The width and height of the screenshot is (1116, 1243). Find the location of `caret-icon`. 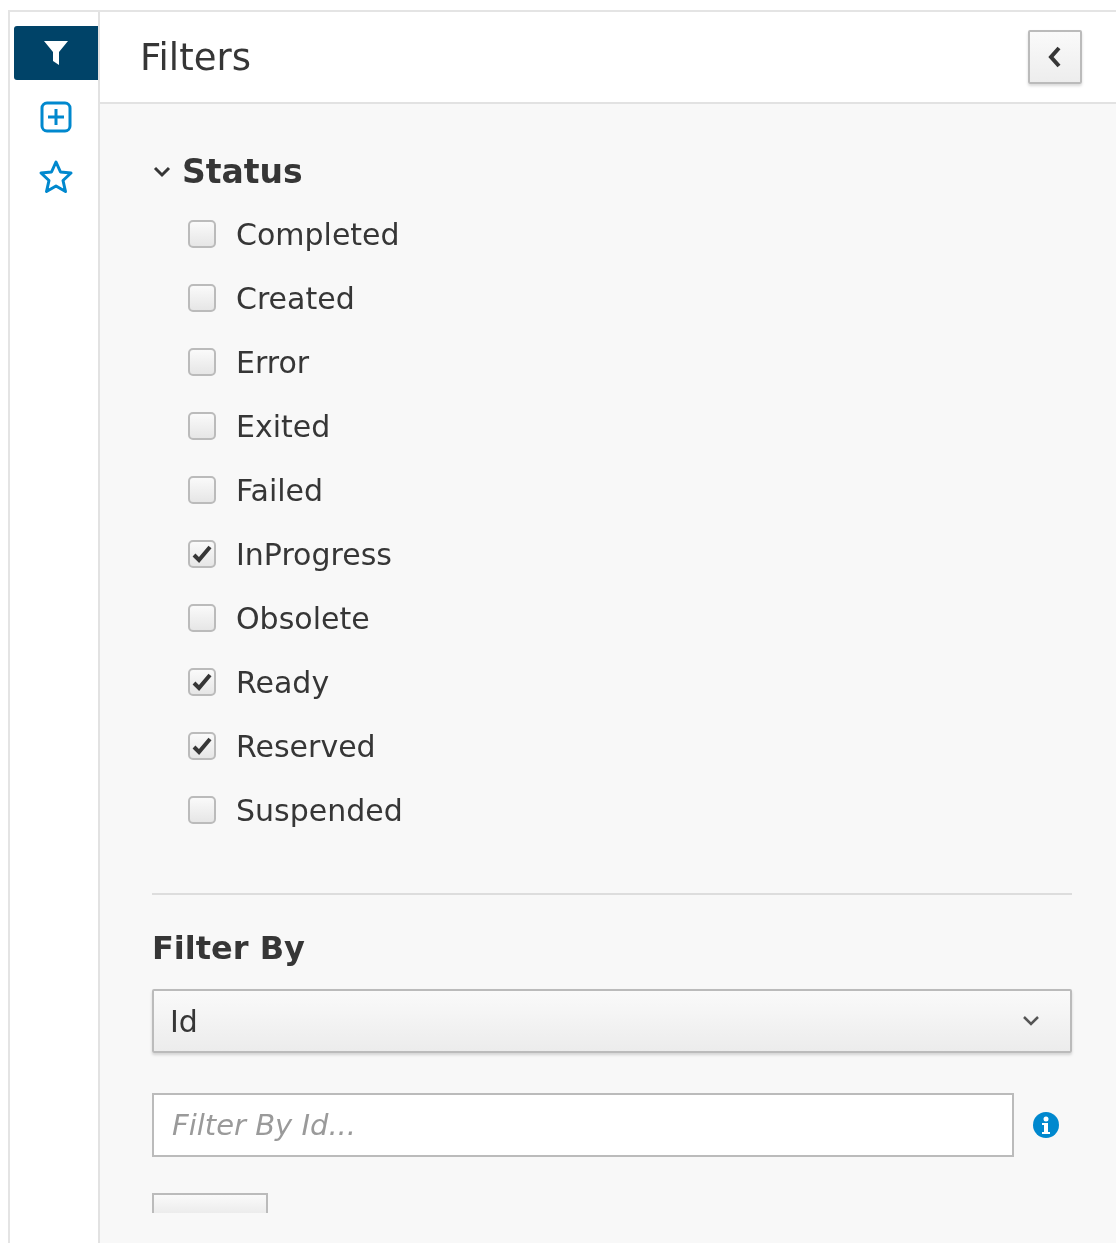

caret-icon is located at coordinates (1031, 1021).